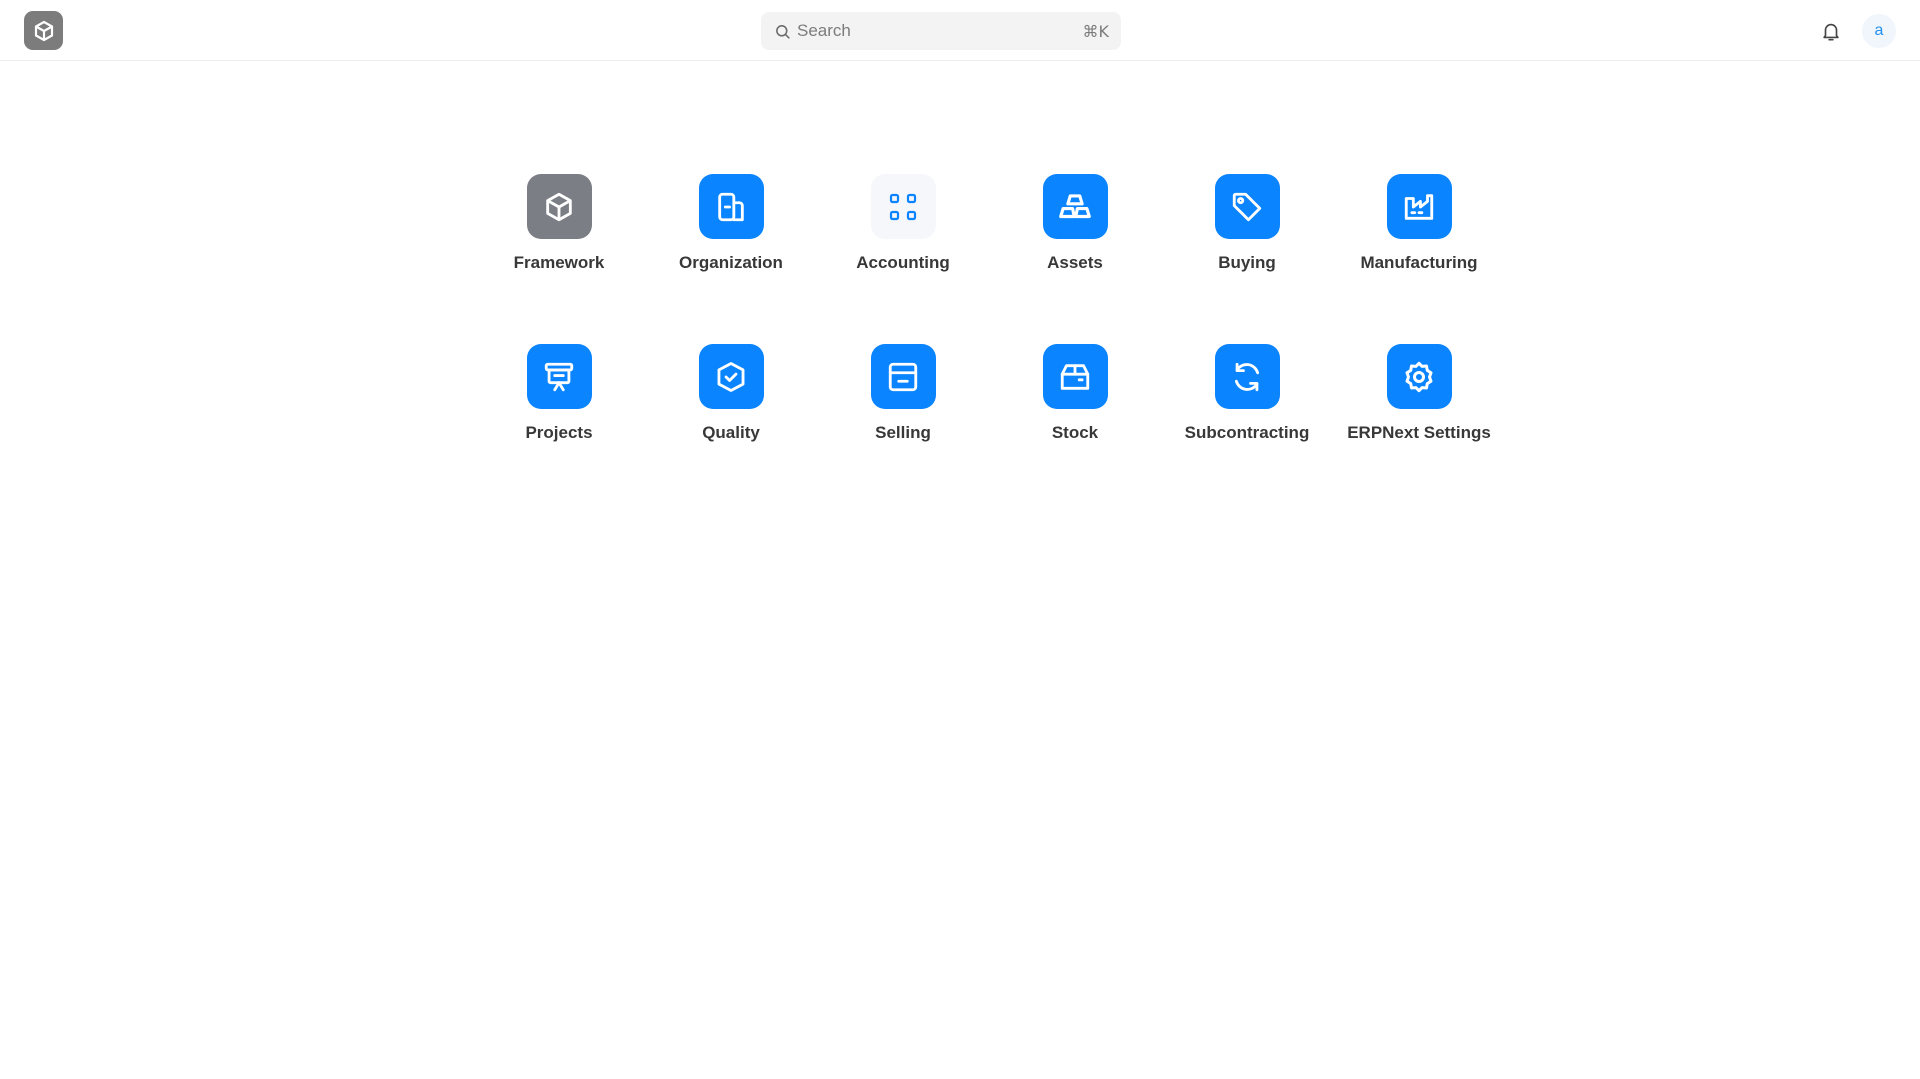 This screenshot has width=1920, height=1079. What do you see at coordinates (941, 31) in the screenshot?
I see `search-bar: Search ⌘K` at bounding box center [941, 31].